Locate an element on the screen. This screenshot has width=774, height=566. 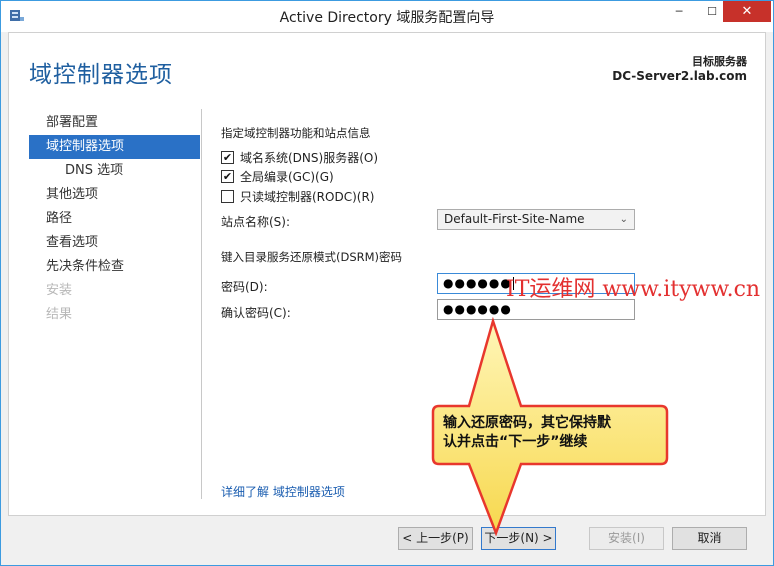
nav-item-review: 查看选项 is located at coordinates (114, 243).